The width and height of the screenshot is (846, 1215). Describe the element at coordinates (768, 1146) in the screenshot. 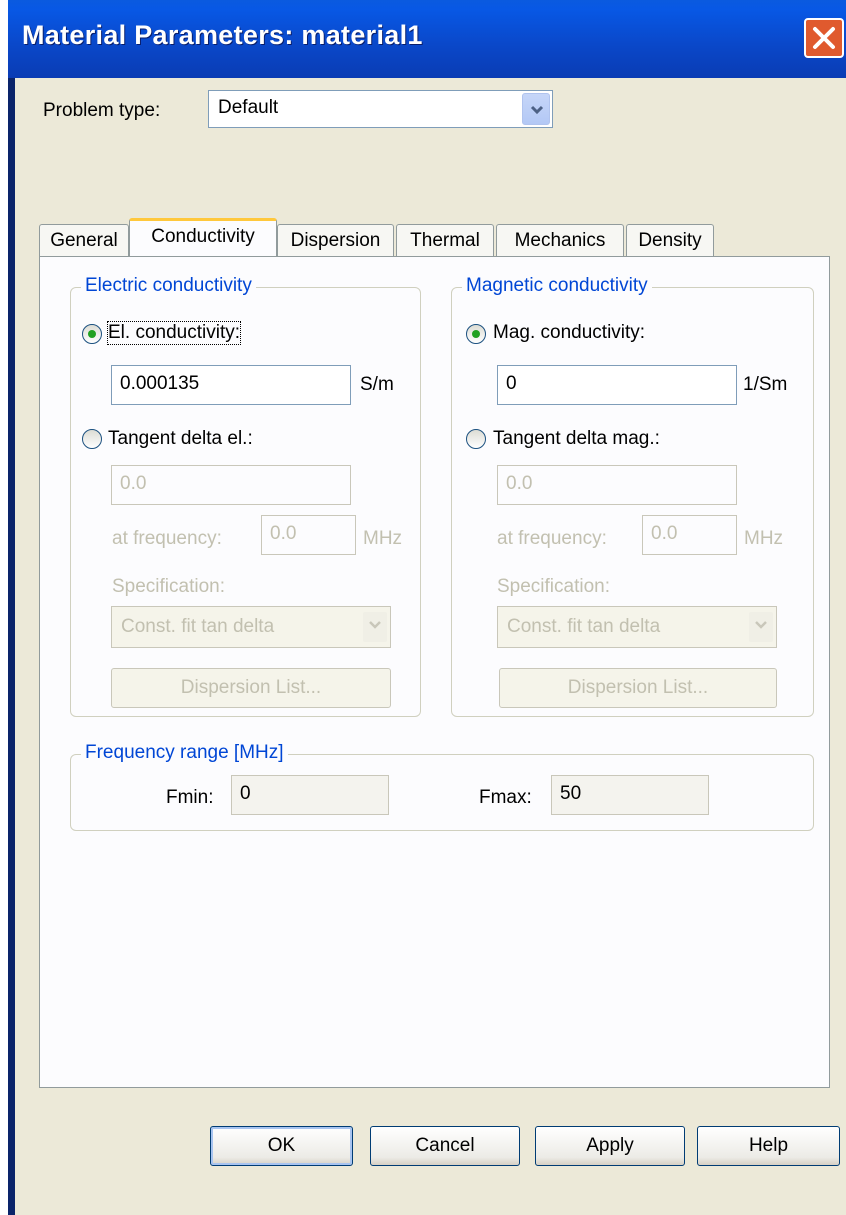

I see `help-button: Help` at that location.